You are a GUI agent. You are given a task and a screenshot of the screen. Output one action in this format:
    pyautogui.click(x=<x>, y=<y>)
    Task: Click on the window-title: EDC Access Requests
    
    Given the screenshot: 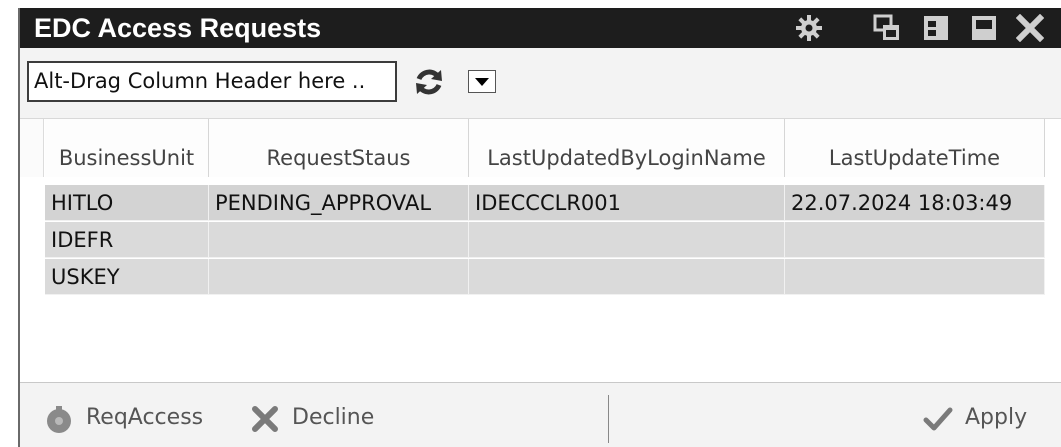 What is the action you would take?
    pyautogui.click(x=178, y=28)
    